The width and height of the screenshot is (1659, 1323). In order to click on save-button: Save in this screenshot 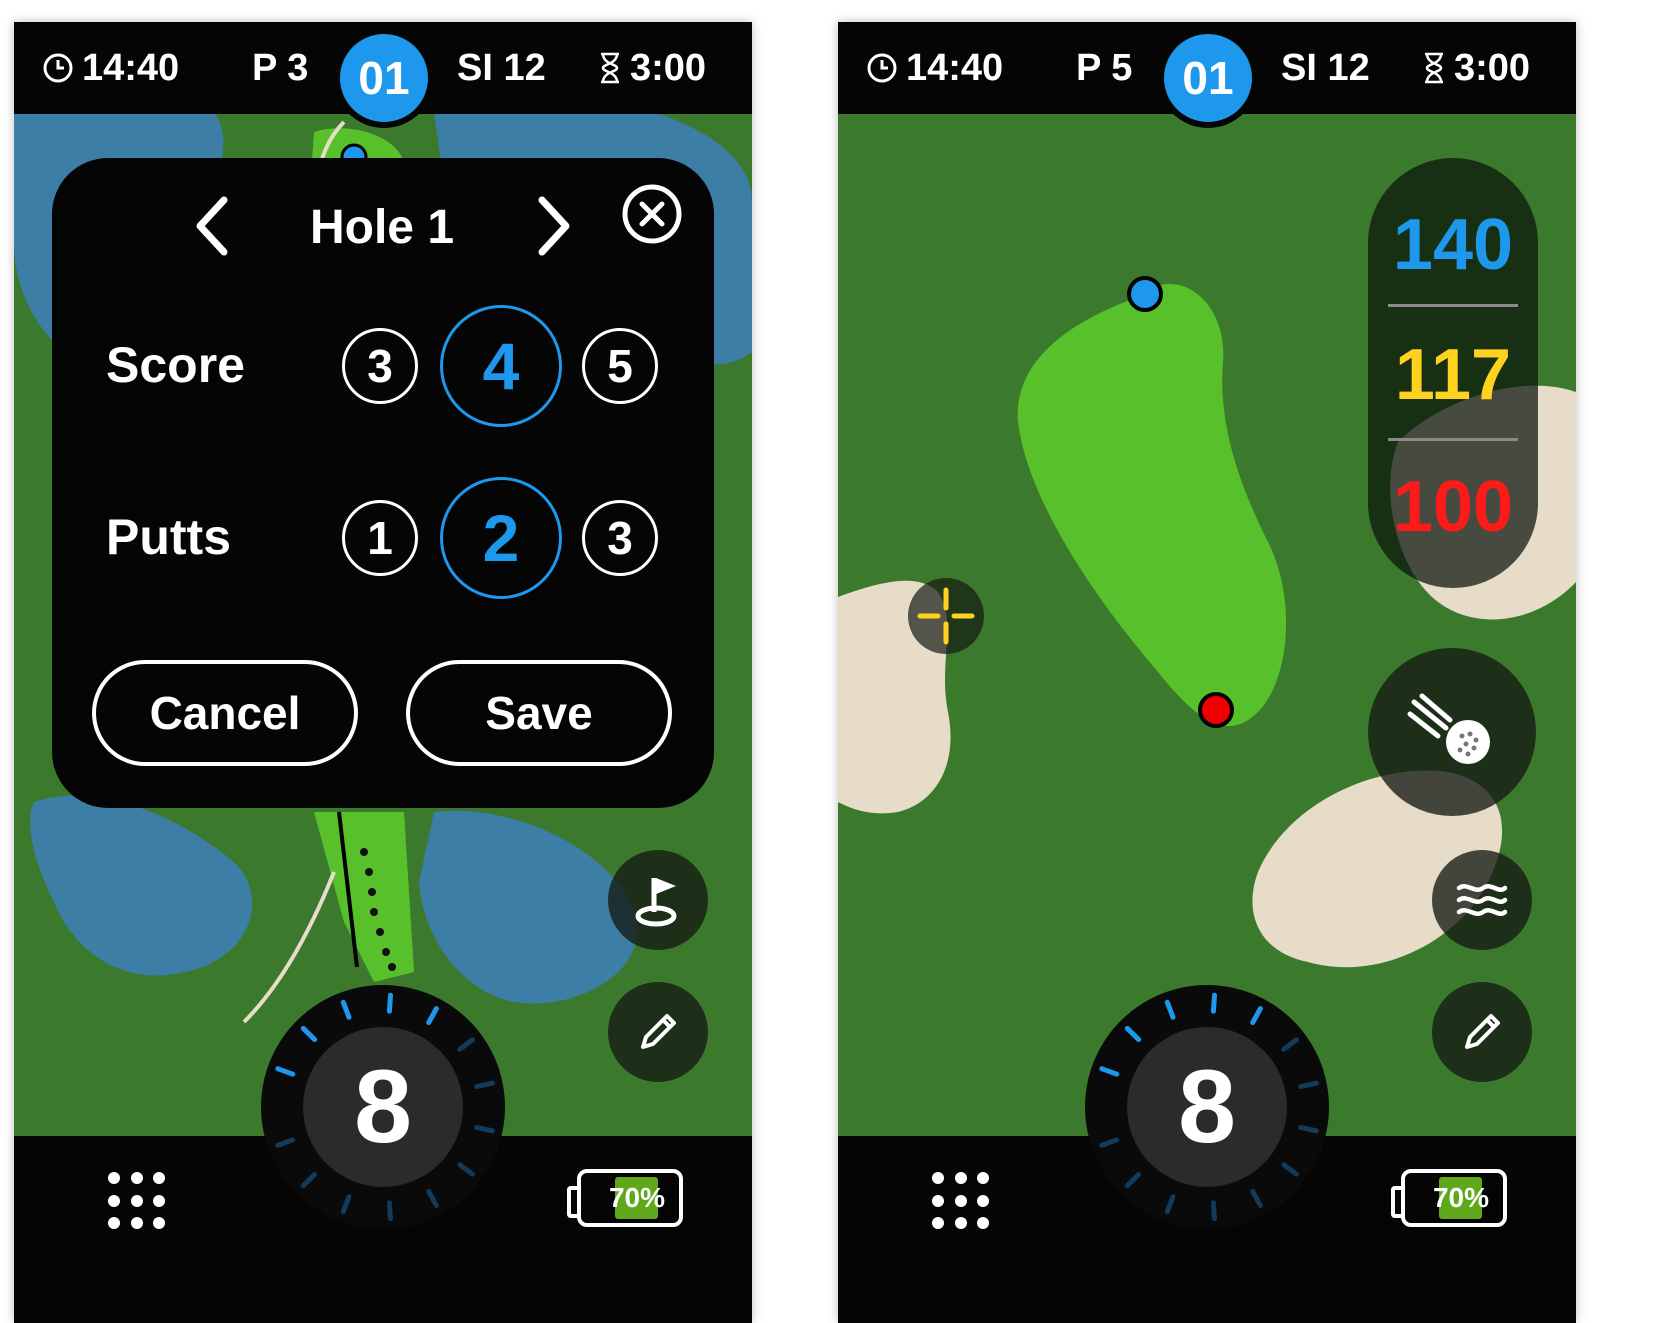, I will do `click(539, 713)`.